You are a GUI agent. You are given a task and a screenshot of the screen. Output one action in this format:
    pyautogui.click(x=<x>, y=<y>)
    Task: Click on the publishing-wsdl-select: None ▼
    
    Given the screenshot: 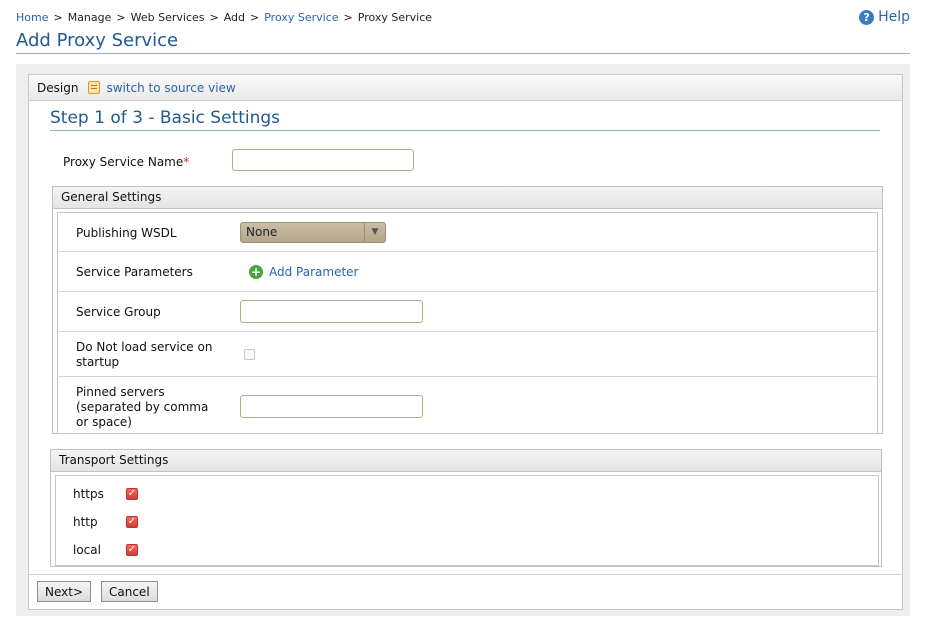 What is the action you would take?
    pyautogui.click(x=313, y=232)
    